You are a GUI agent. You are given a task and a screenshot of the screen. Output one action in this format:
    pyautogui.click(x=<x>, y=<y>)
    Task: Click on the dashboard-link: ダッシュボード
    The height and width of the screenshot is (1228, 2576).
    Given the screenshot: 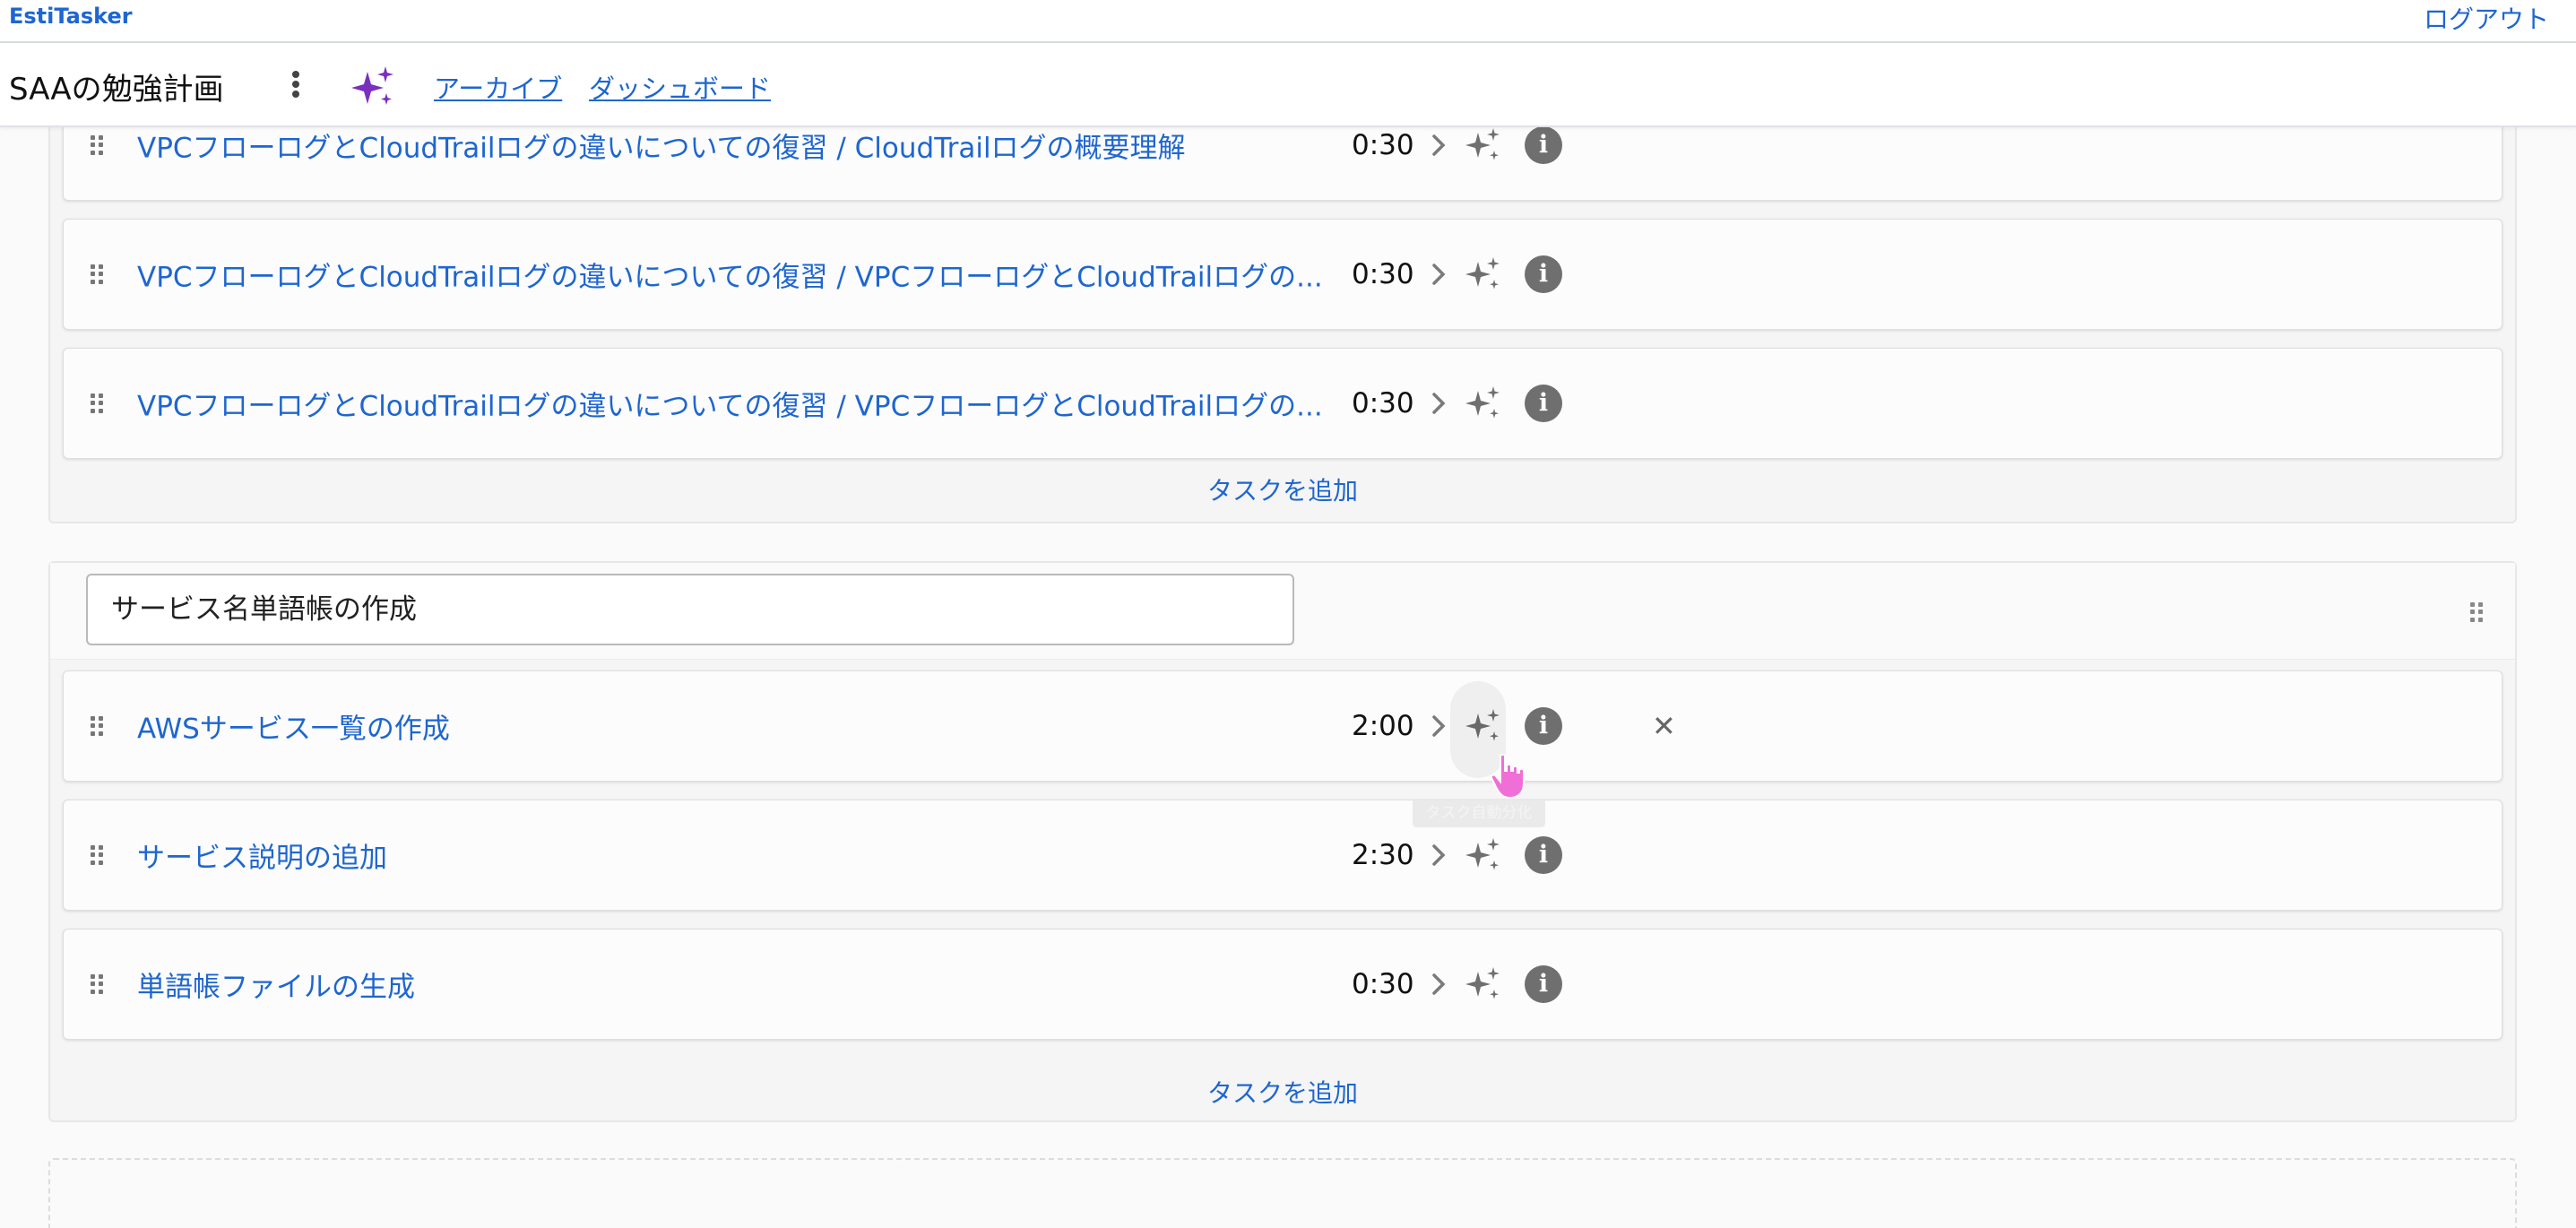 What is the action you would take?
    pyautogui.click(x=680, y=87)
    